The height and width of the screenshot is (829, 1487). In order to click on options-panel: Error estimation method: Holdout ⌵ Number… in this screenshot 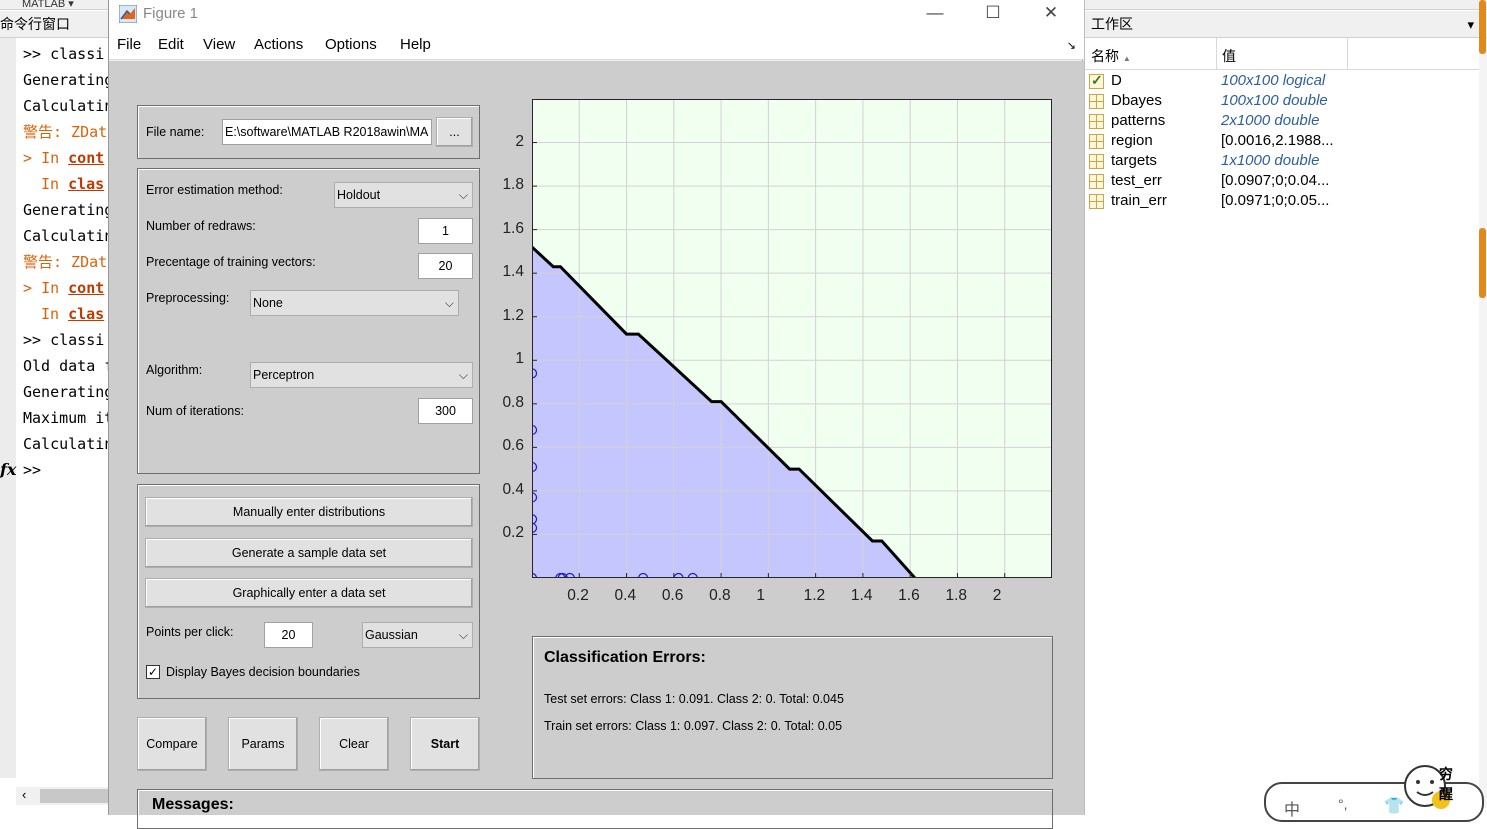, I will do `click(308, 321)`.